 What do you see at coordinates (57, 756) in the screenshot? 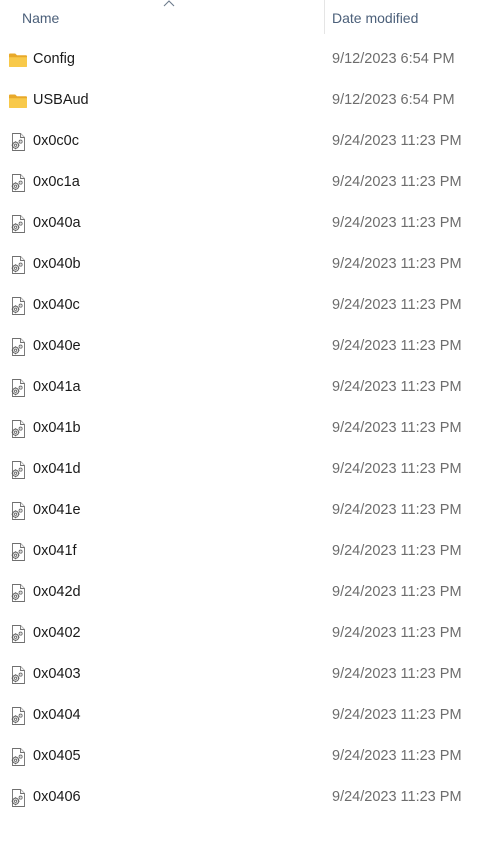
I see `item-name: 0x0405` at bounding box center [57, 756].